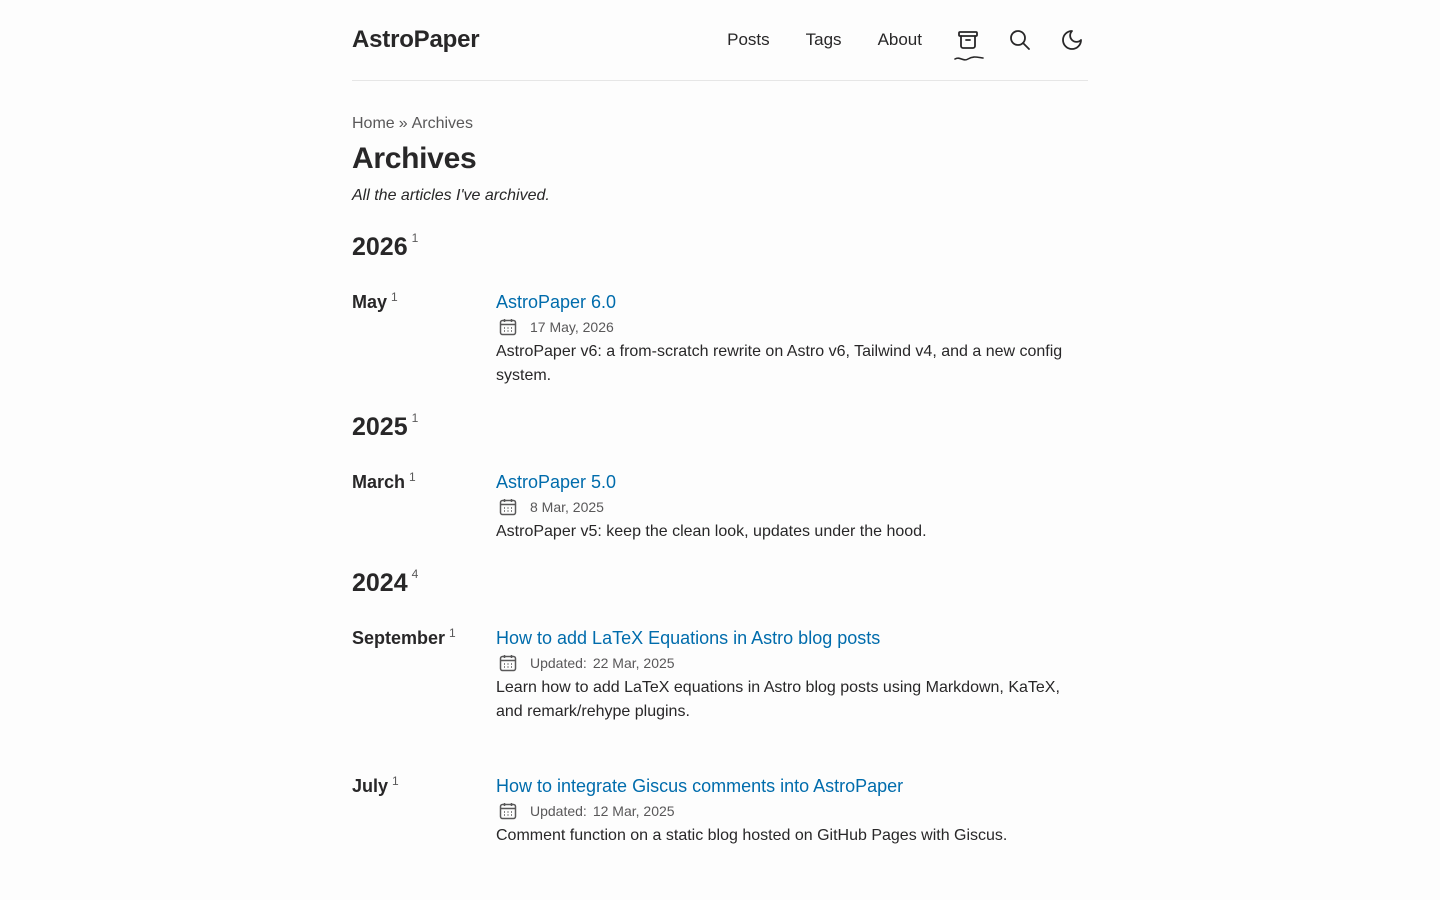 The image size is (1440, 900). I want to click on month-label: May, so click(370, 302).